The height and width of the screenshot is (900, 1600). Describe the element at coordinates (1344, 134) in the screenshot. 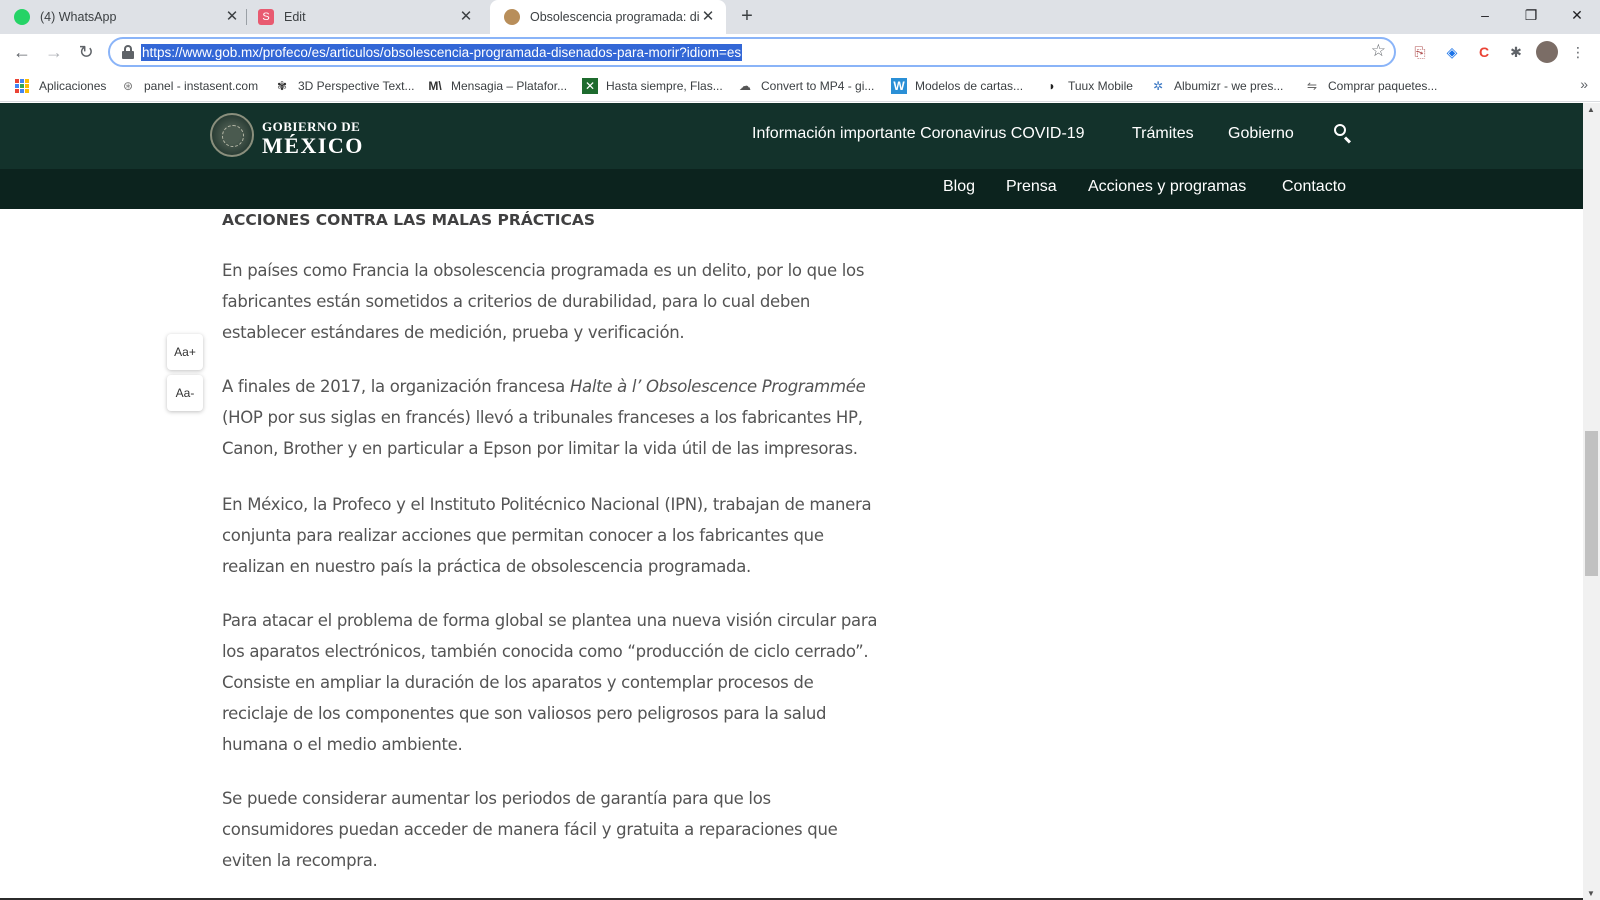

I see `search-icon` at that location.